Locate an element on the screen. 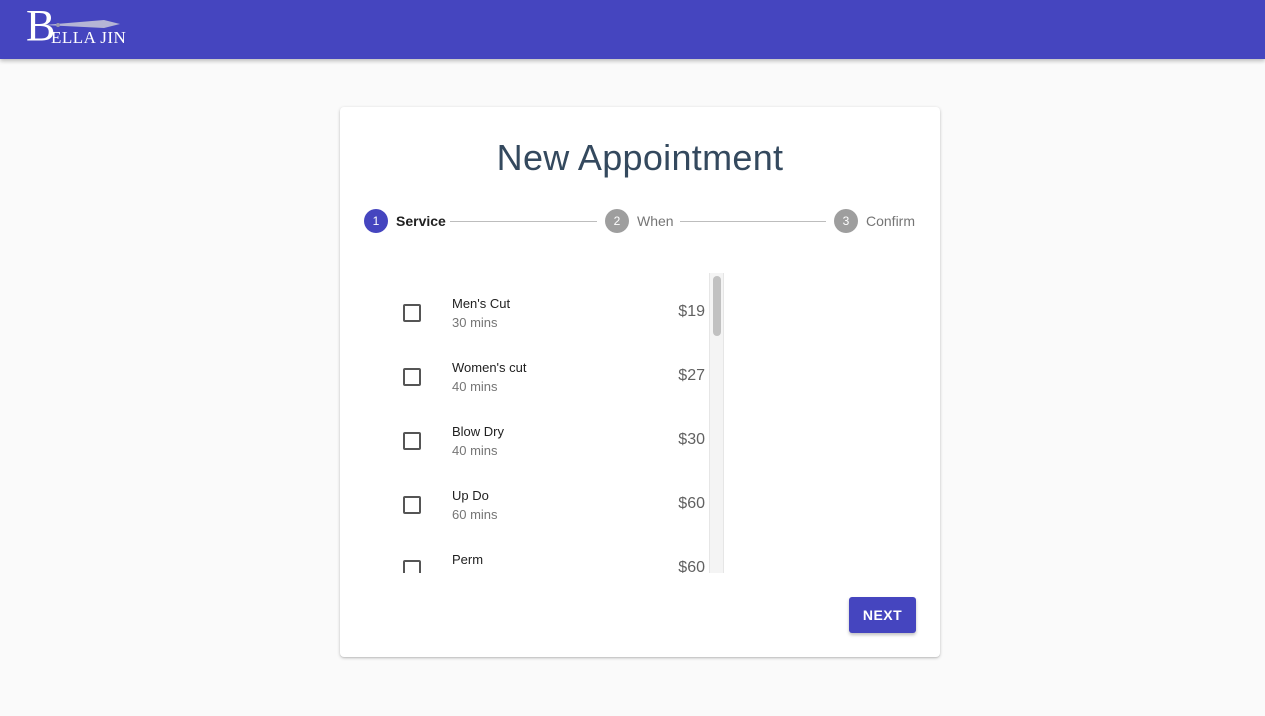  bella-jin-logo: B ELLA JIN is located at coordinates (75, 28).